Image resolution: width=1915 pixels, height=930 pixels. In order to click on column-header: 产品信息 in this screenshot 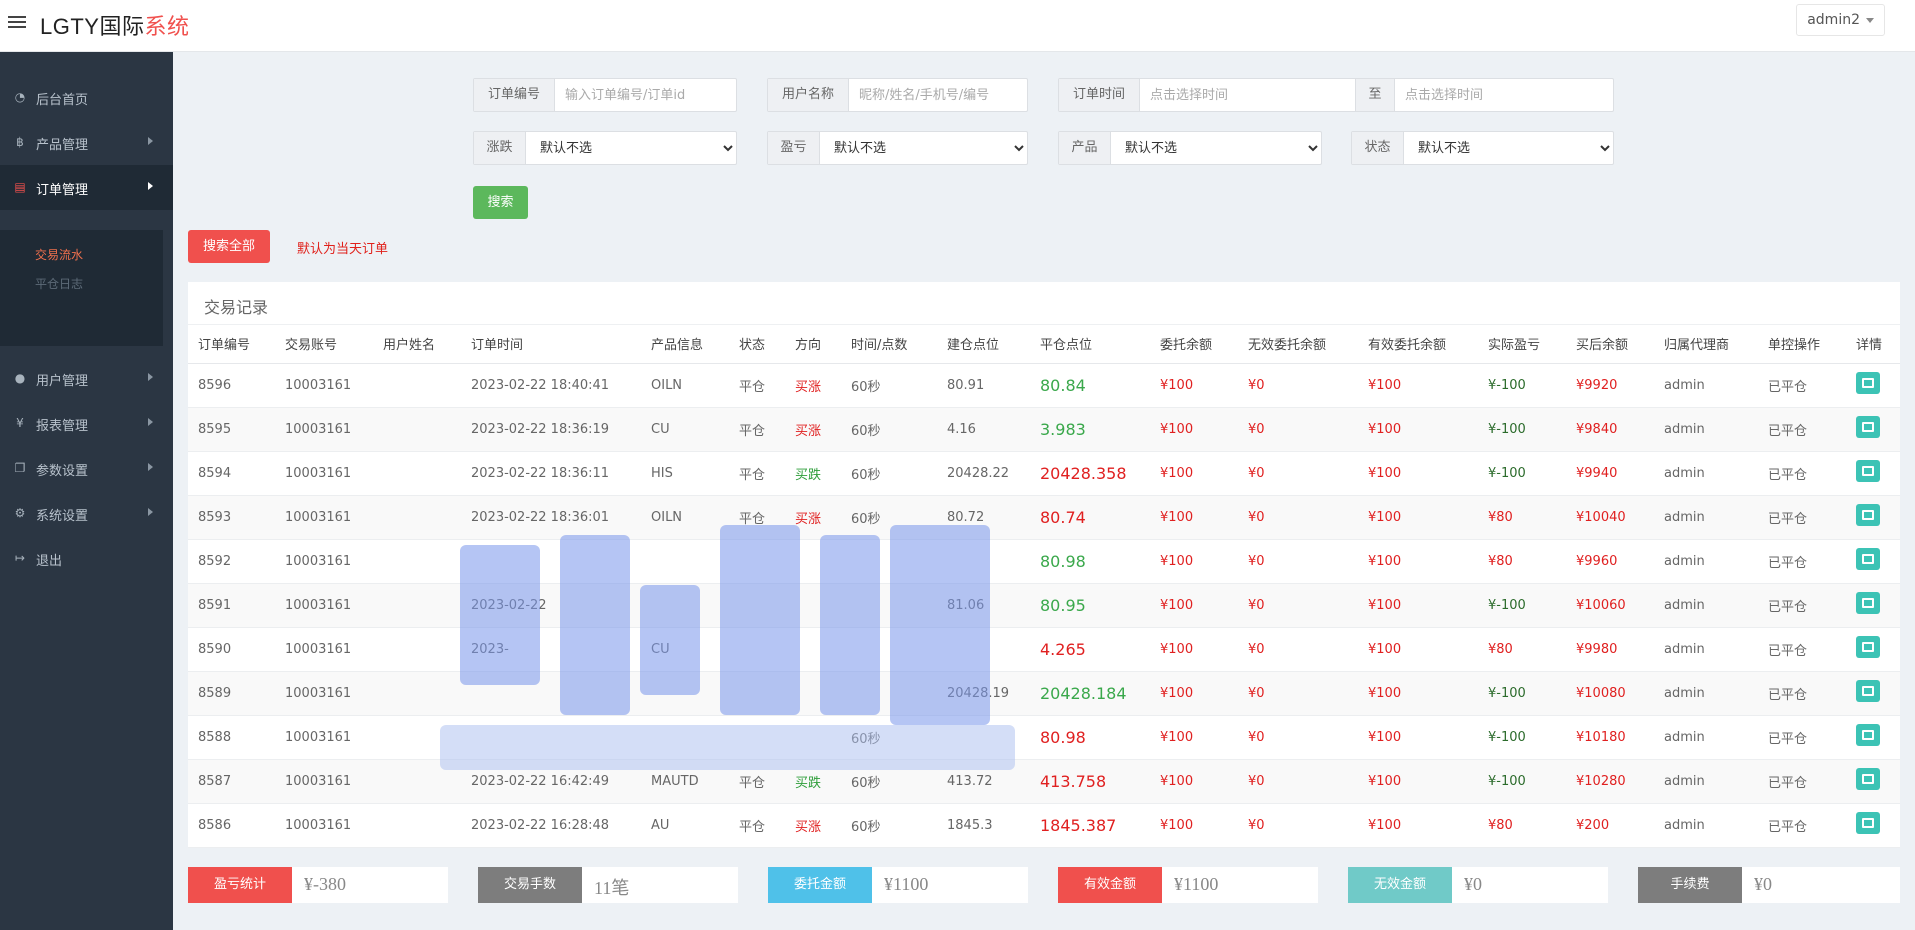, I will do `click(685, 344)`.